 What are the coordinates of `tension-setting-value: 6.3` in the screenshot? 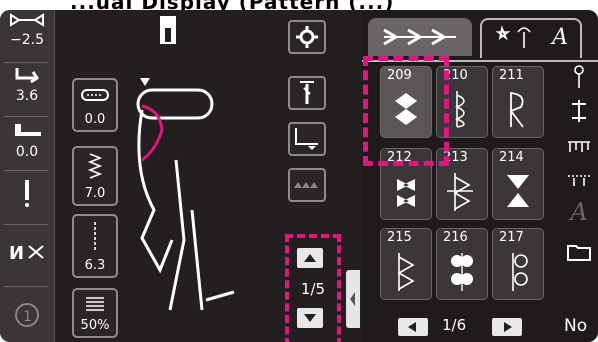 It's located at (95, 265).